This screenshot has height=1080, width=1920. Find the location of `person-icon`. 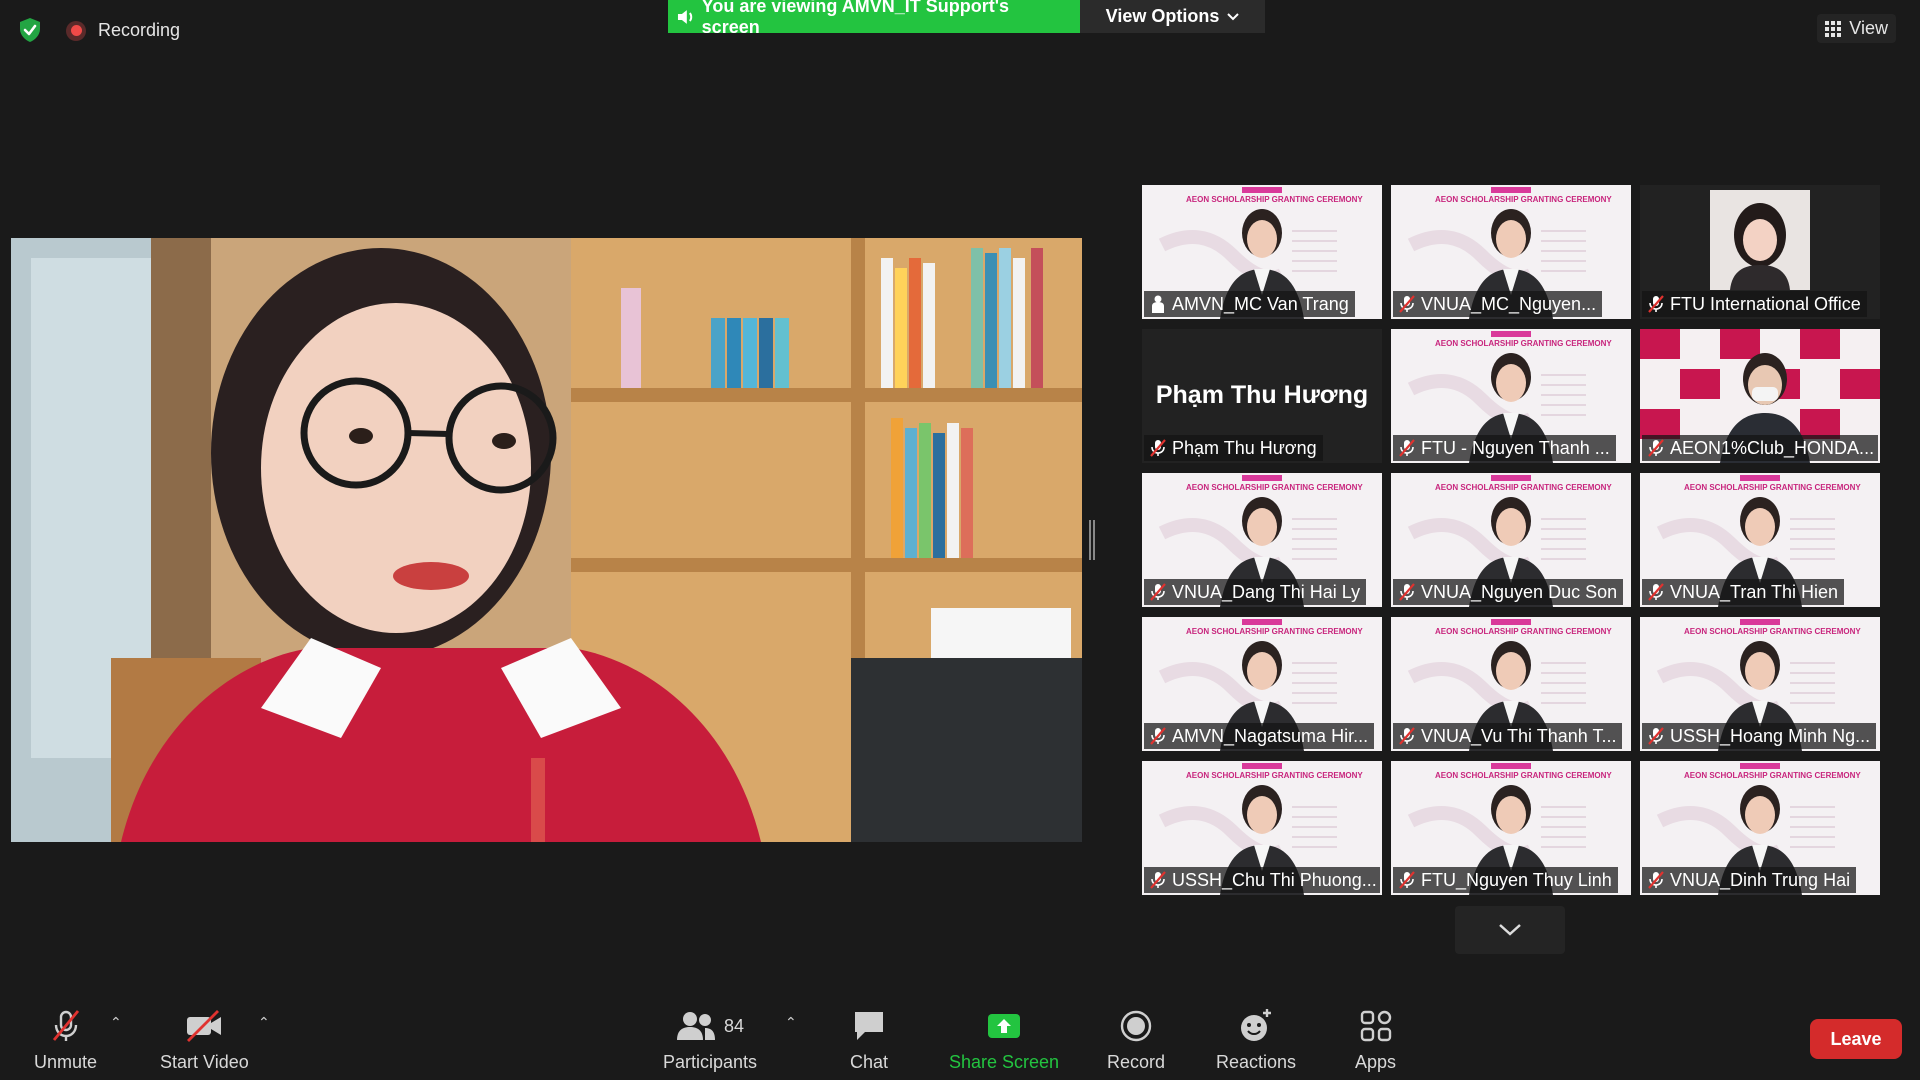

person-icon is located at coordinates (1158, 304).